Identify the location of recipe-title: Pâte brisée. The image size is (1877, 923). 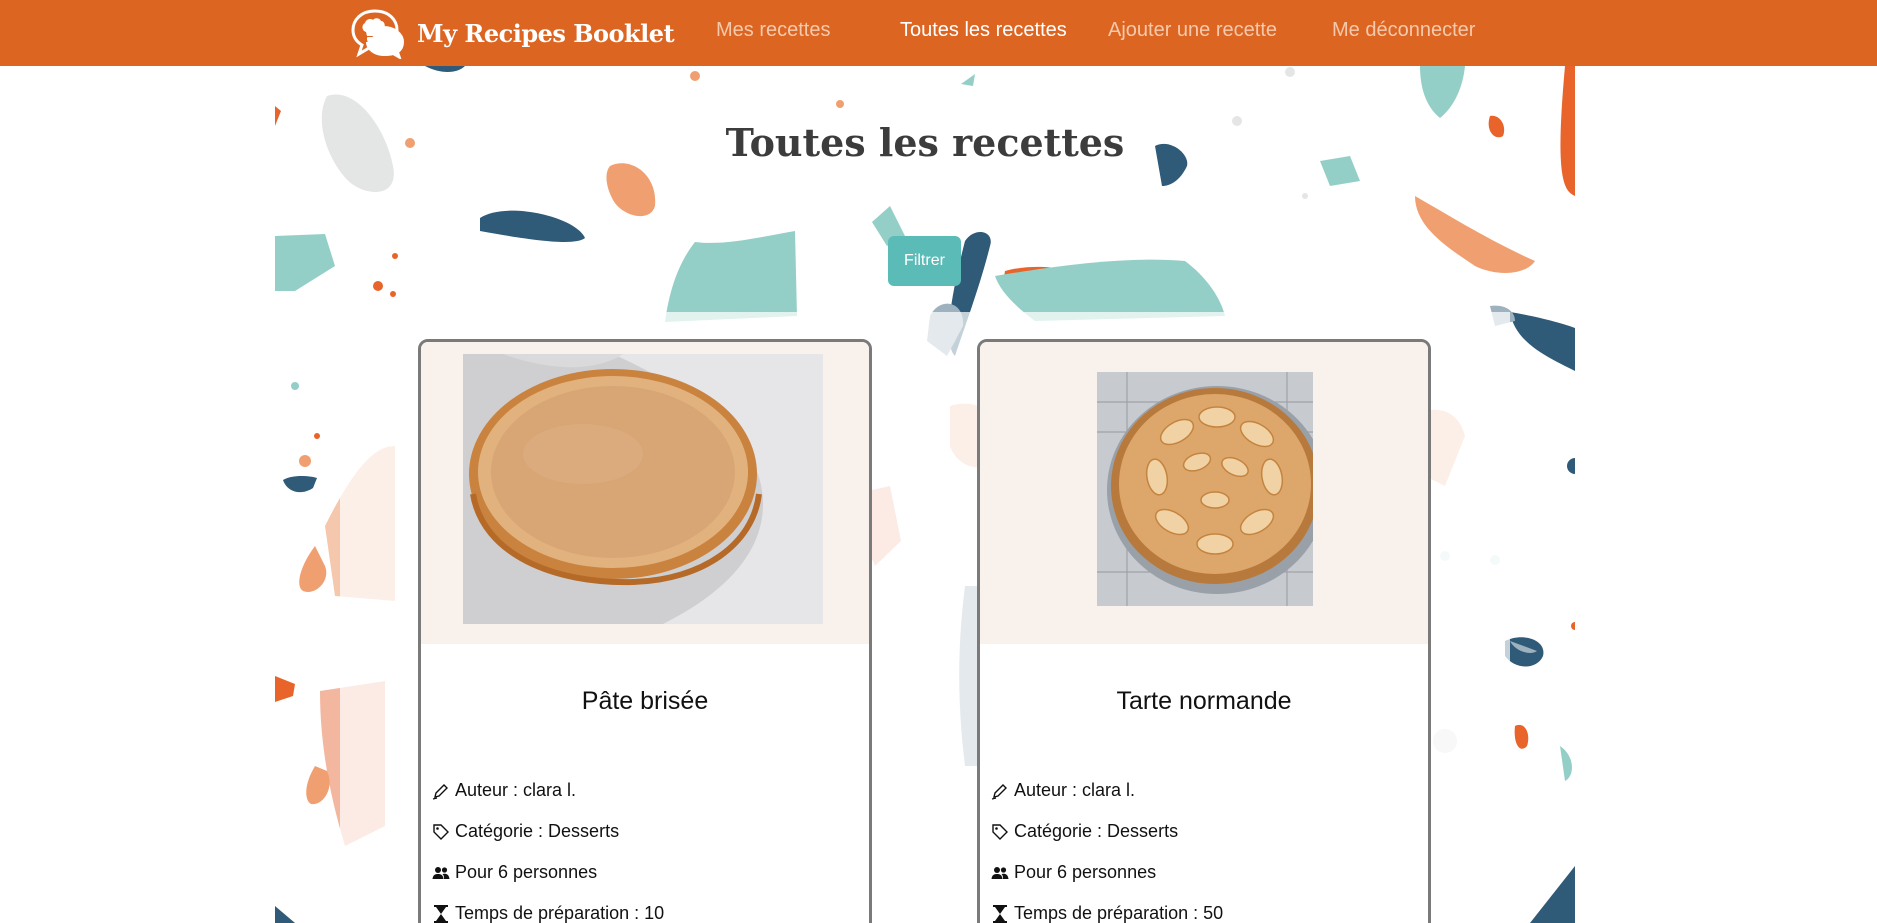
(645, 701).